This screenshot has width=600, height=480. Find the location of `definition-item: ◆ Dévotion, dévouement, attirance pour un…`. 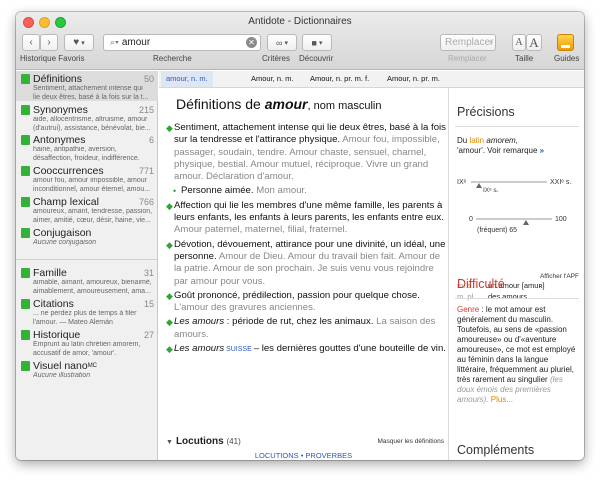

definition-item: ◆ Dévotion, dévouement, attirance pour un… is located at coordinates (306, 262).